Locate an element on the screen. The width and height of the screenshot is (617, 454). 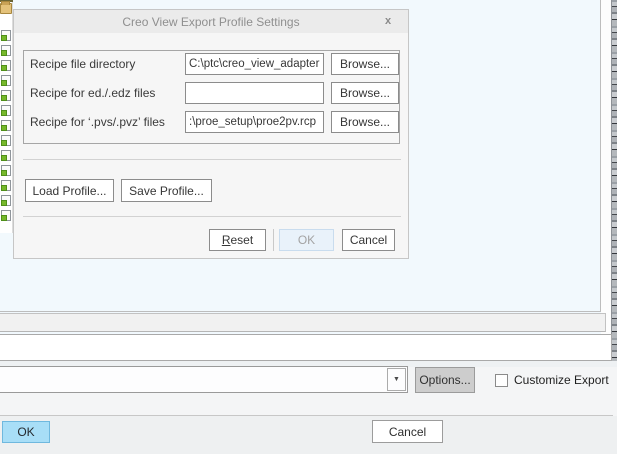
customize-export-checkbox is located at coordinates (501, 380).